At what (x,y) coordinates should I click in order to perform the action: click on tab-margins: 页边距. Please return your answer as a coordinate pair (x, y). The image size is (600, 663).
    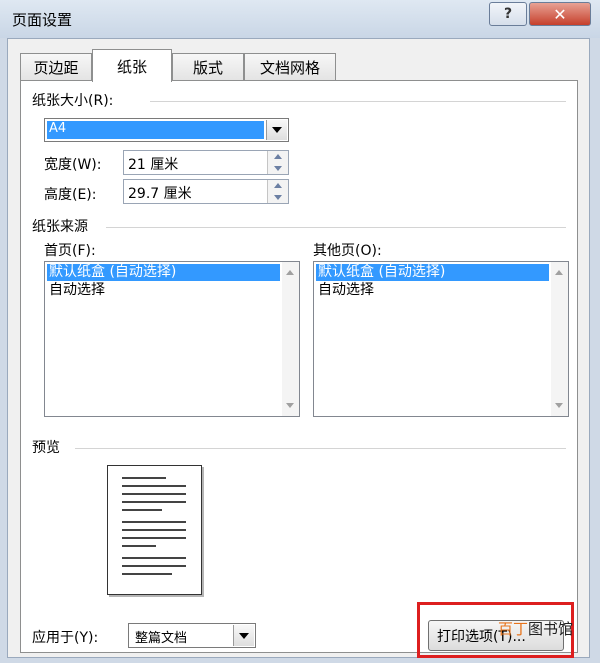
    Looking at the image, I should click on (56, 67).